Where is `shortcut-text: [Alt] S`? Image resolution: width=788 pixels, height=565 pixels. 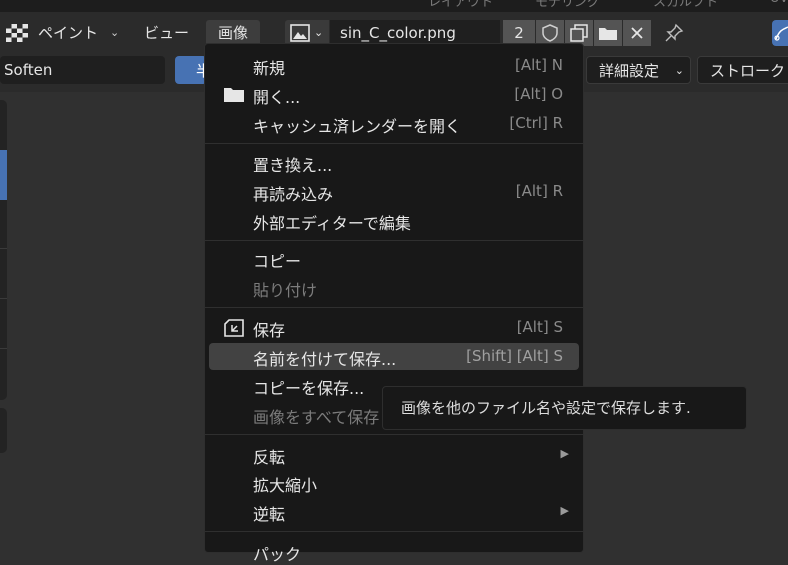
shortcut-text: [Alt] S is located at coordinates (539, 327).